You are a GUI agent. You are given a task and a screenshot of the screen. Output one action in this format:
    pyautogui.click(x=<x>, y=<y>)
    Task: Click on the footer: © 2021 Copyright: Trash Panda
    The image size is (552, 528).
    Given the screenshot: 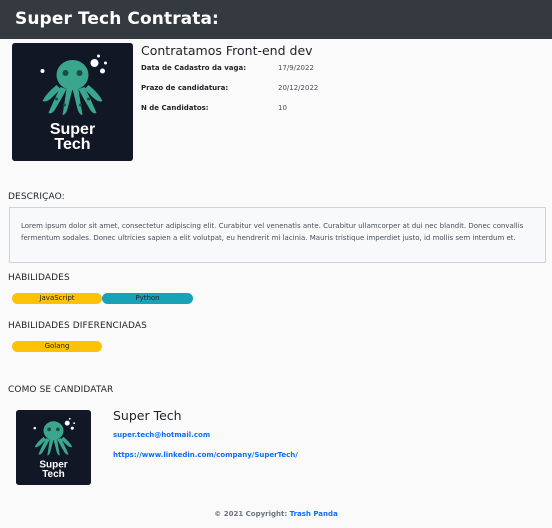 What is the action you would take?
    pyautogui.click(x=276, y=514)
    